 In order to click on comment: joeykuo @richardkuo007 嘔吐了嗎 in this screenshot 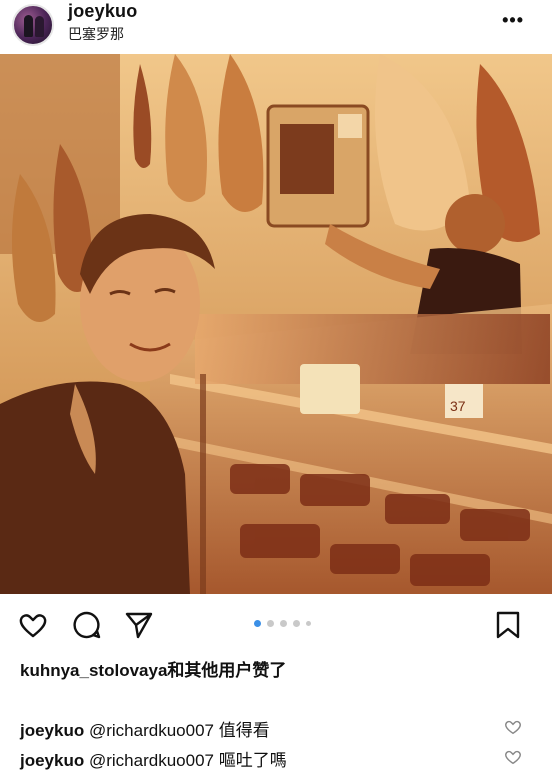, I will do `click(153, 758)`.